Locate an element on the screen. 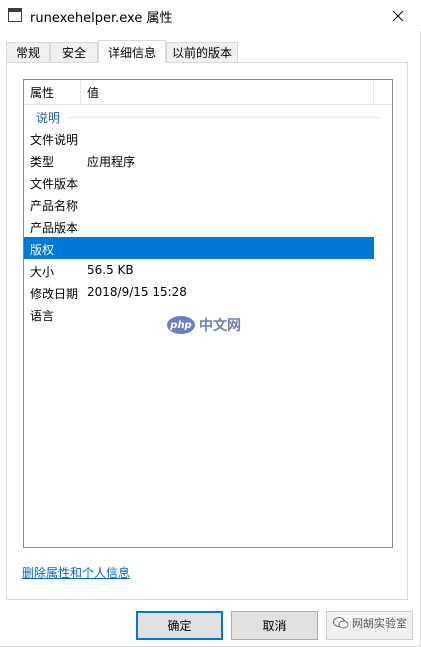  row-name: 产品版本 is located at coordinates (54, 228).